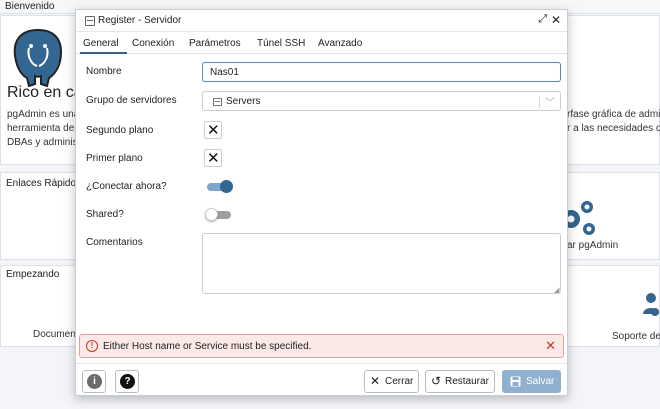 The height and width of the screenshot is (409, 660). I want to click on welcome-line-2: herramienta de, so click(41, 128).